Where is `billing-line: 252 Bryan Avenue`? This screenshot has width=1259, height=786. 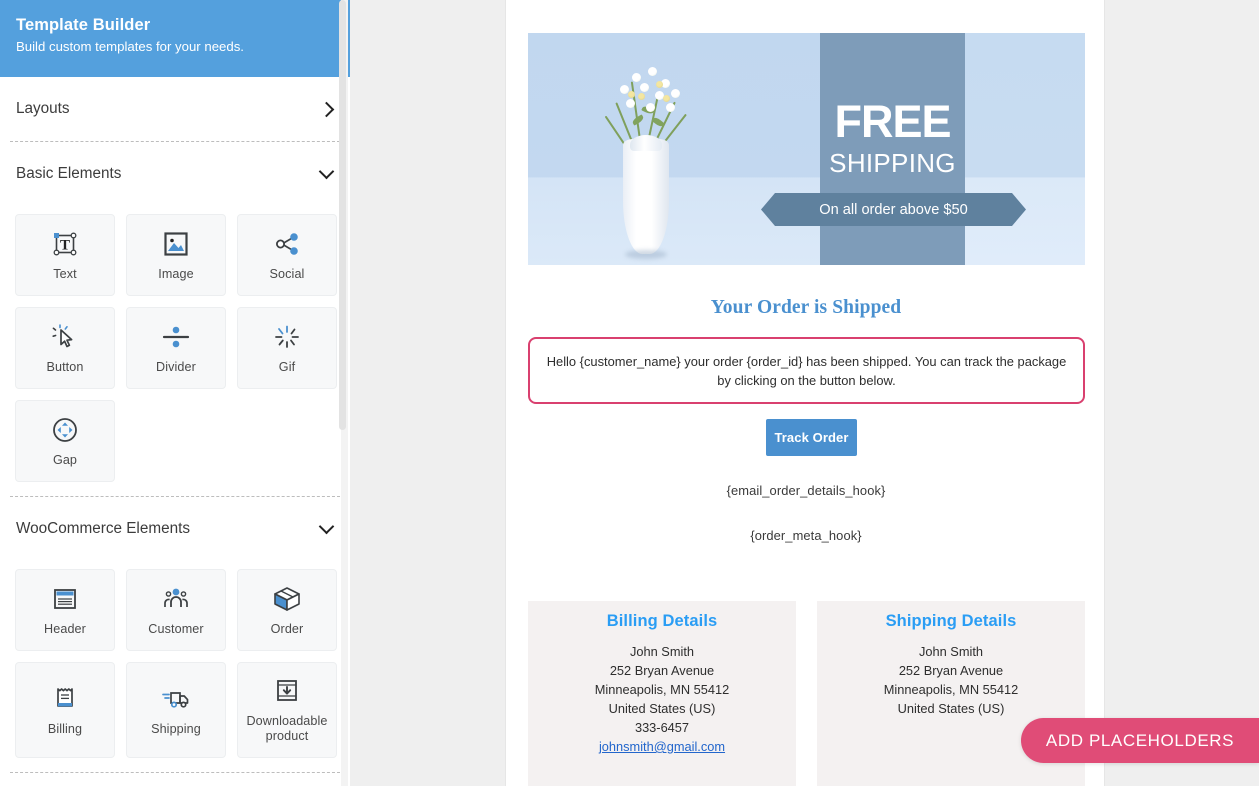 billing-line: 252 Bryan Avenue is located at coordinates (662, 670).